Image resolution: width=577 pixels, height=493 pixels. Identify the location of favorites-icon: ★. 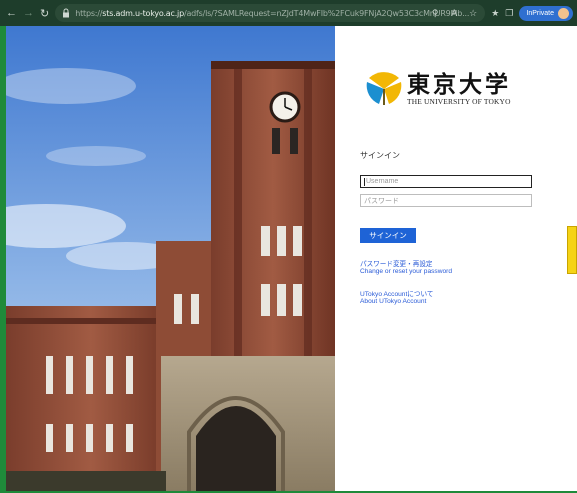
(495, 13).